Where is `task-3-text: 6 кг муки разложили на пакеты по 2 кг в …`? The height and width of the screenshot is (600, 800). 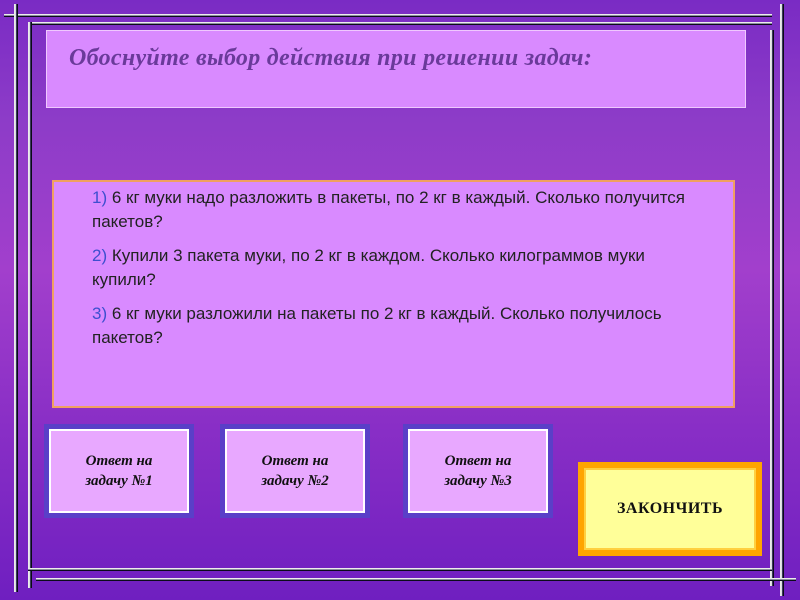
task-3-text: 6 кг муки разложили на пакеты по 2 кг в … is located at coordinates (377, 325).